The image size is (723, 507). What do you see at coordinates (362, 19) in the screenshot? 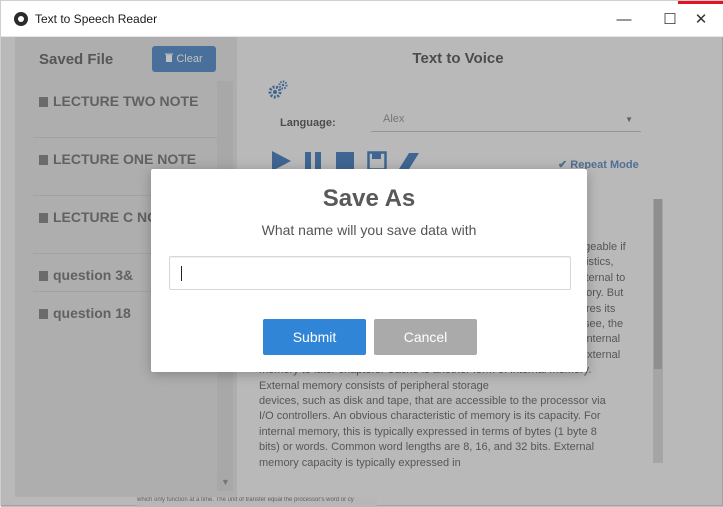
I see `title-bar: Text to Speech Reader — ☐ ✕` at bounding box center [362, 19].